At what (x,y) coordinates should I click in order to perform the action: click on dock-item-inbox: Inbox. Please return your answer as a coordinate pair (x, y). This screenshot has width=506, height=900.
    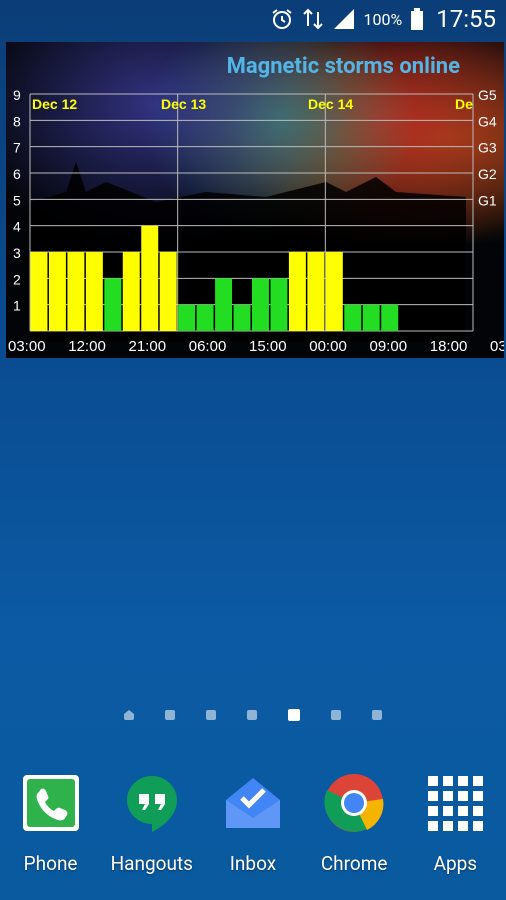
    Looking at the image, I should click on (253, 823).